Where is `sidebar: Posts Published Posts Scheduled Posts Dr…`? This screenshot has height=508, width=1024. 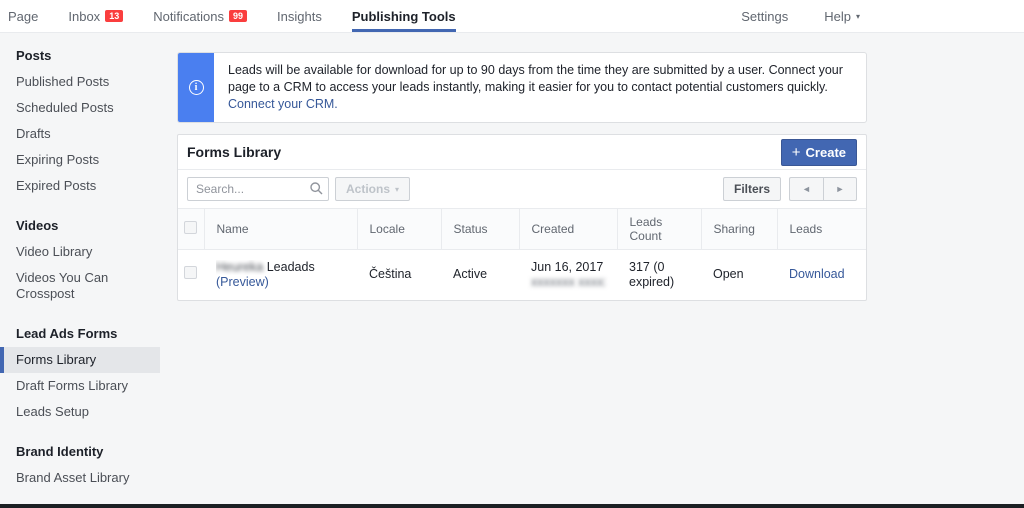 sidebar: Posts Published Posts Scheduled Posts Dr… is located at coordinates (80, 268).